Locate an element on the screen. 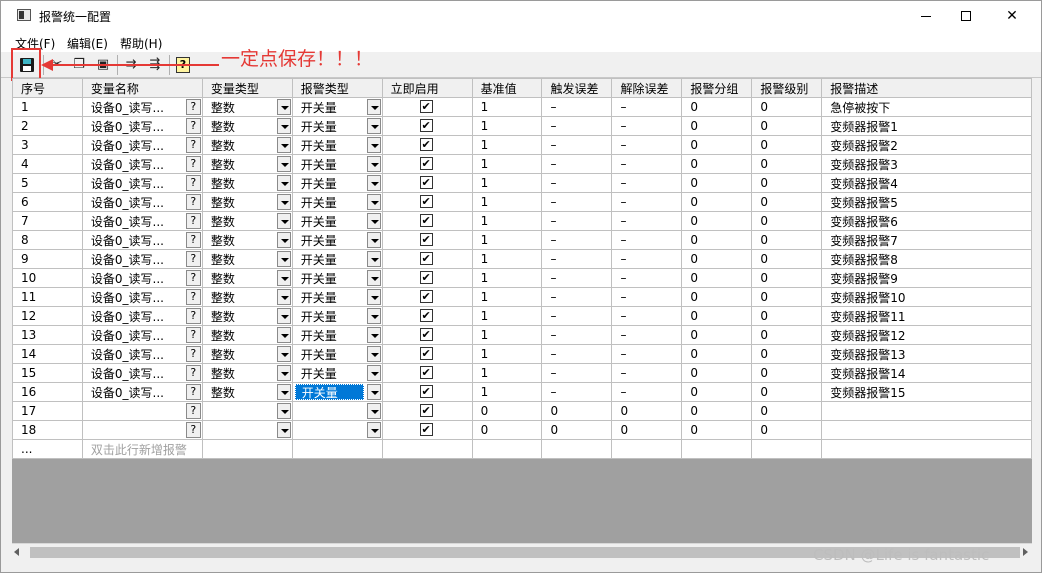 The height and width of the screenshot is (573, 1042). alarm-desc-cell: 变频器报警13 is located at coordinates (926, 354).